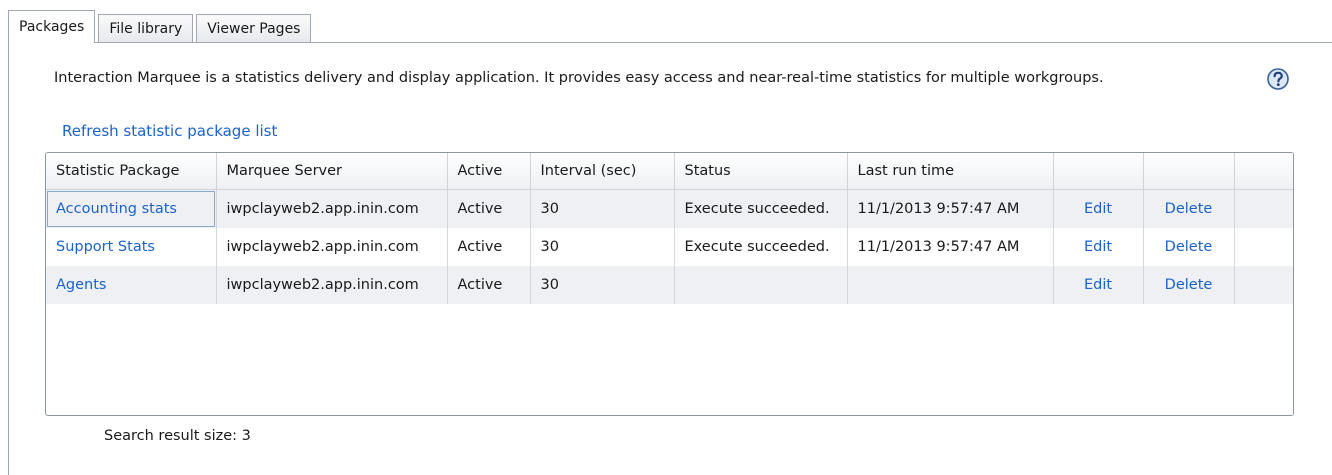 The height and width of the screenshot is (475, 1332). Describe the element at coordinates (950, 171) in the screenshot. I see `column-header-last-run-time: Last run time` at that location.